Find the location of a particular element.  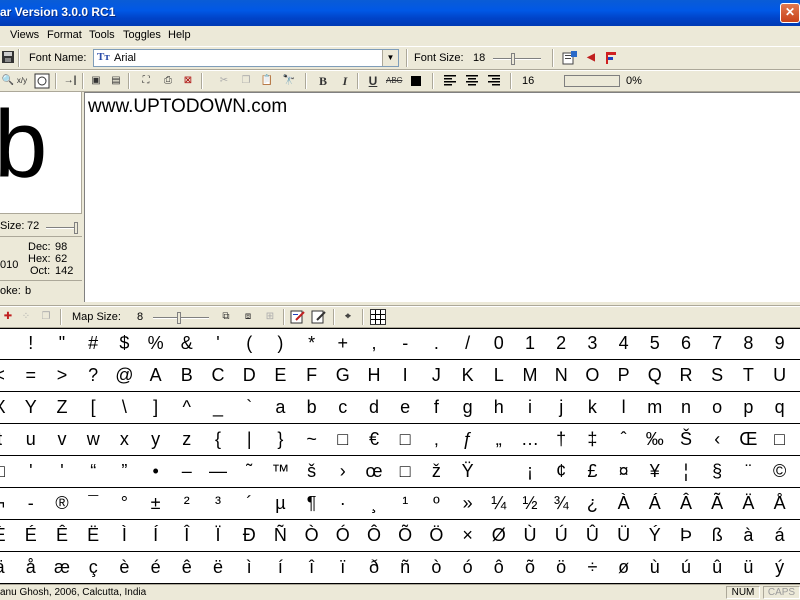

char-cell: H is located at coordinates (374, 376).